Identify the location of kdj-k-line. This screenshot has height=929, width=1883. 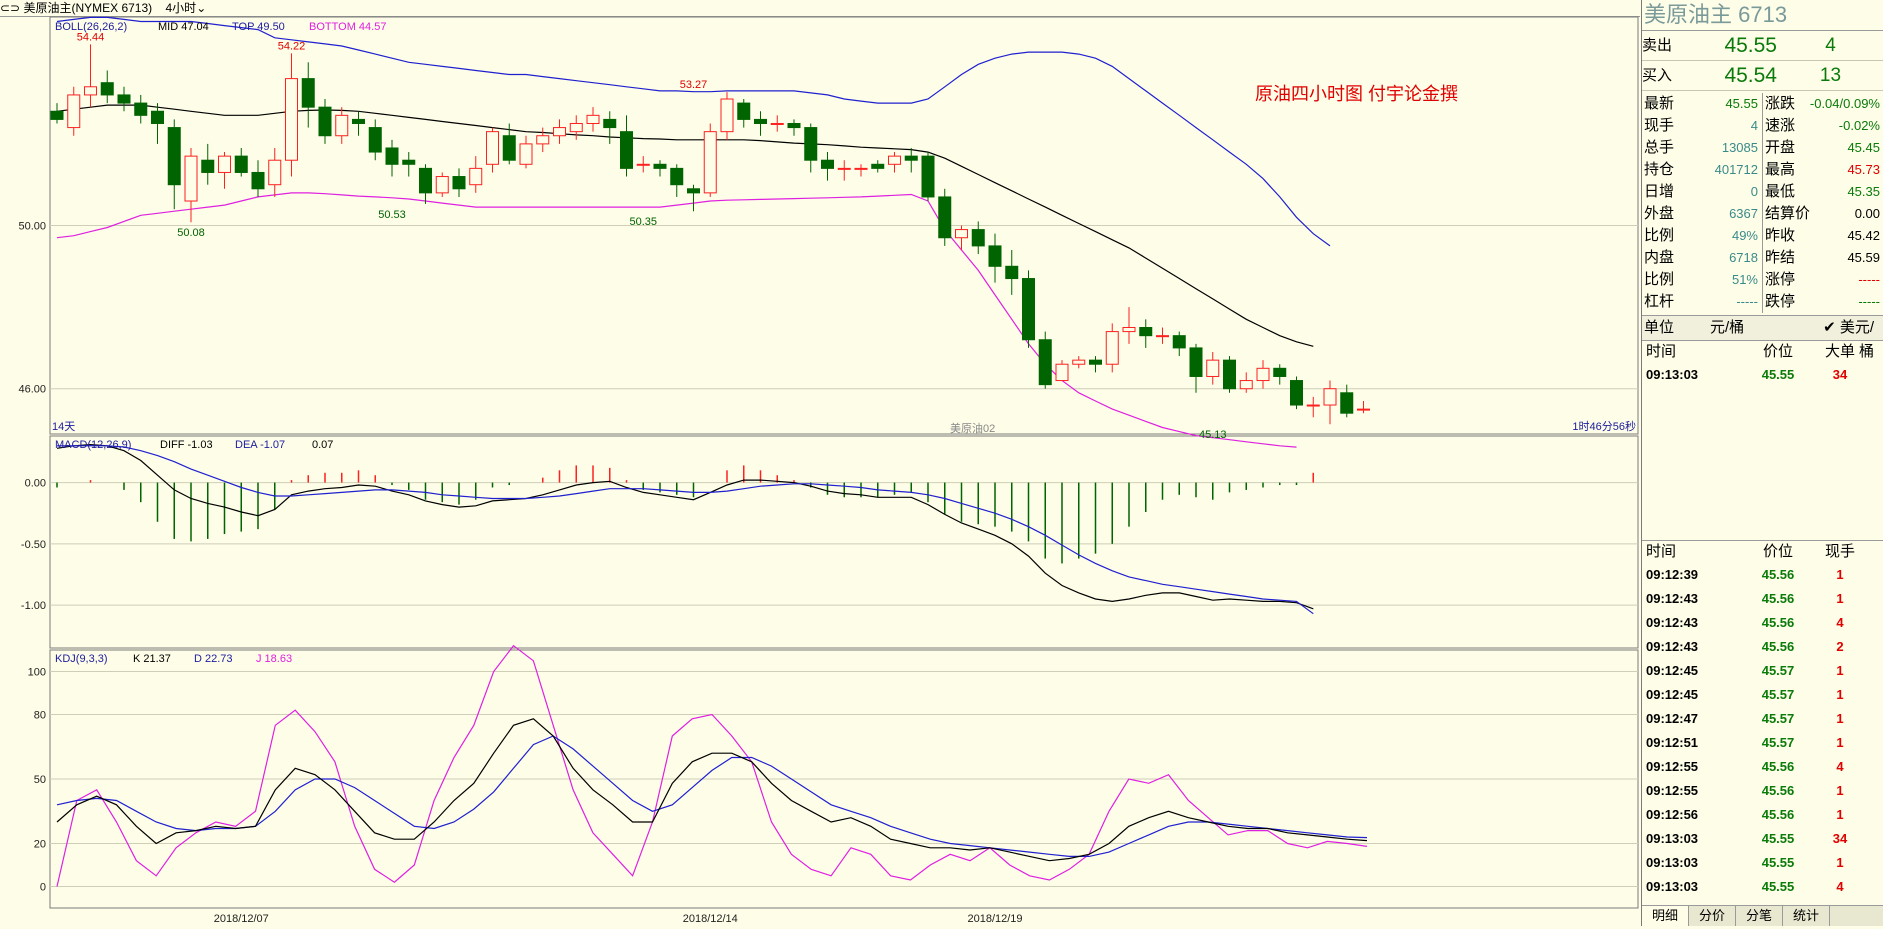
(712, 790).